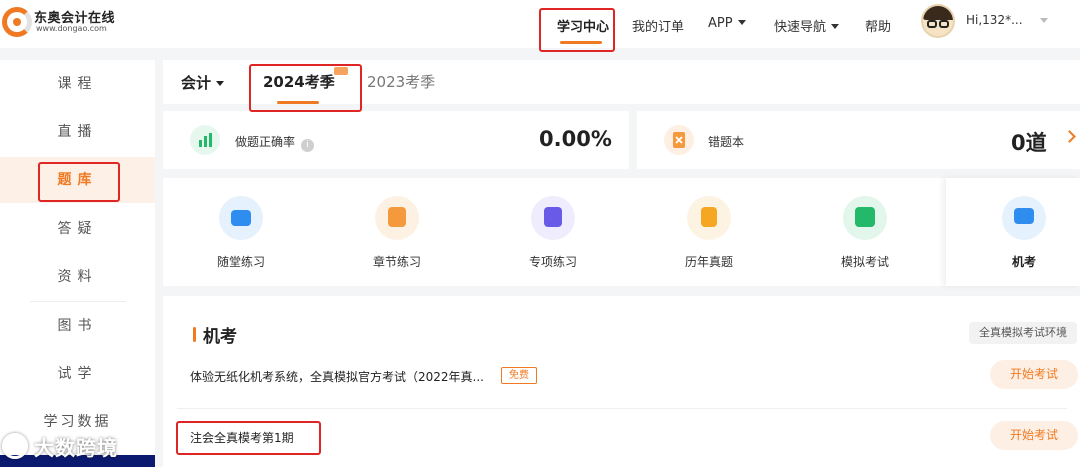 The width and height of the screenshot is (1080, 467). Describe the element at coordinates (240, 262) in the screenshot. I see `func-label: 随堂练习` at that location.